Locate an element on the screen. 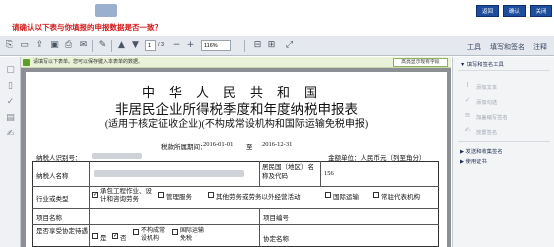 This screenshot has height=247, width=554. period-from: 2016-01-01 is located at coordinates (218, 144).